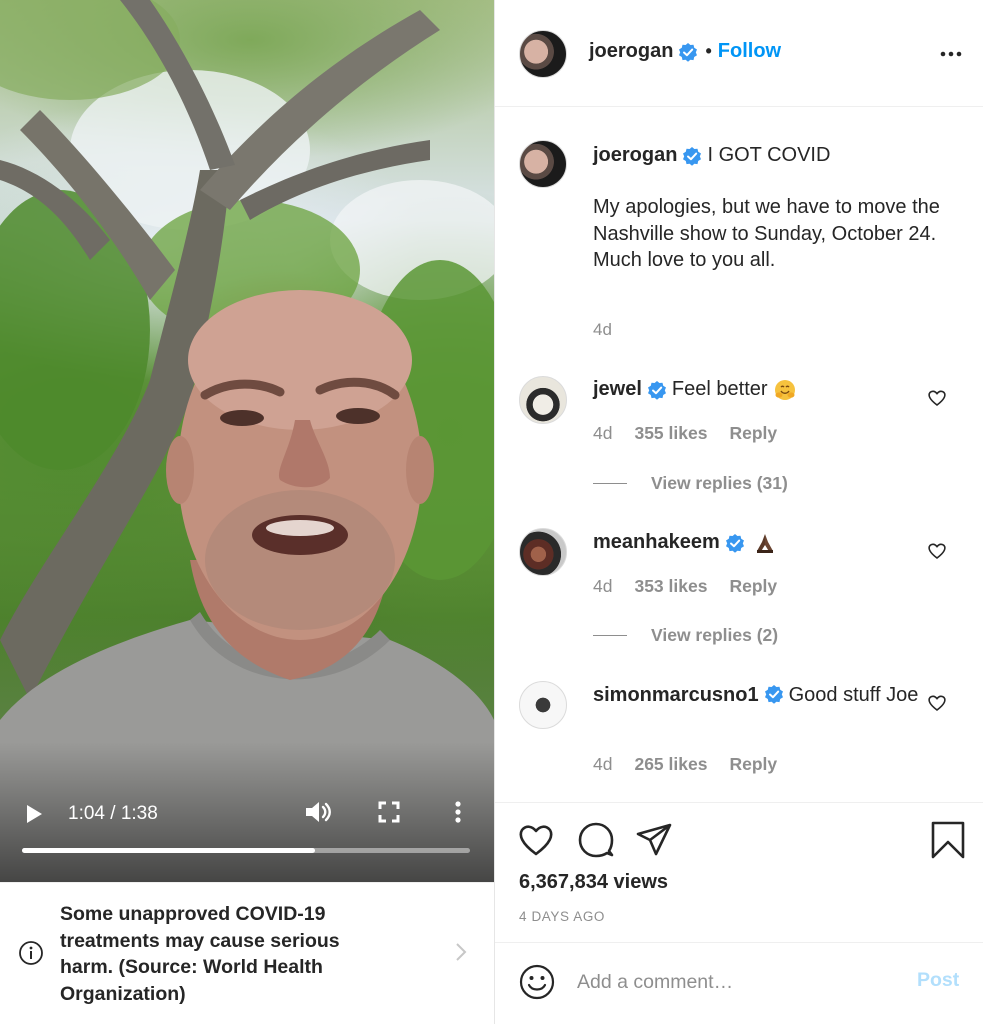  Describe the element at coordinates (853, 695) in the screenshot. I see `comment-text: Good stuff Joe` at that location.